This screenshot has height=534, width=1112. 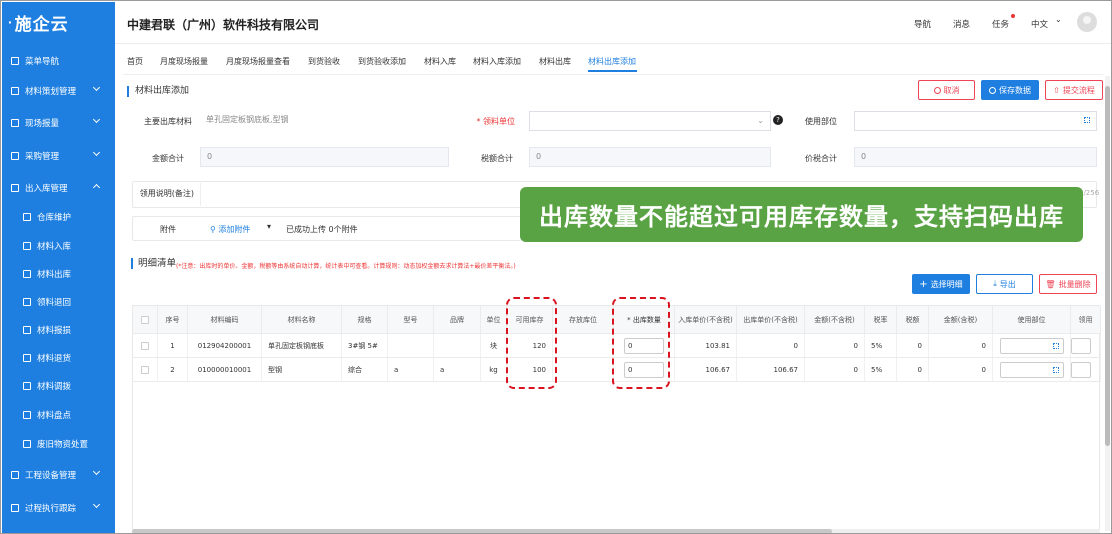 What do you see at coordinates (975, 121) in the screenshot?
I see `use-dept-input` at bounding box center [975, 121].